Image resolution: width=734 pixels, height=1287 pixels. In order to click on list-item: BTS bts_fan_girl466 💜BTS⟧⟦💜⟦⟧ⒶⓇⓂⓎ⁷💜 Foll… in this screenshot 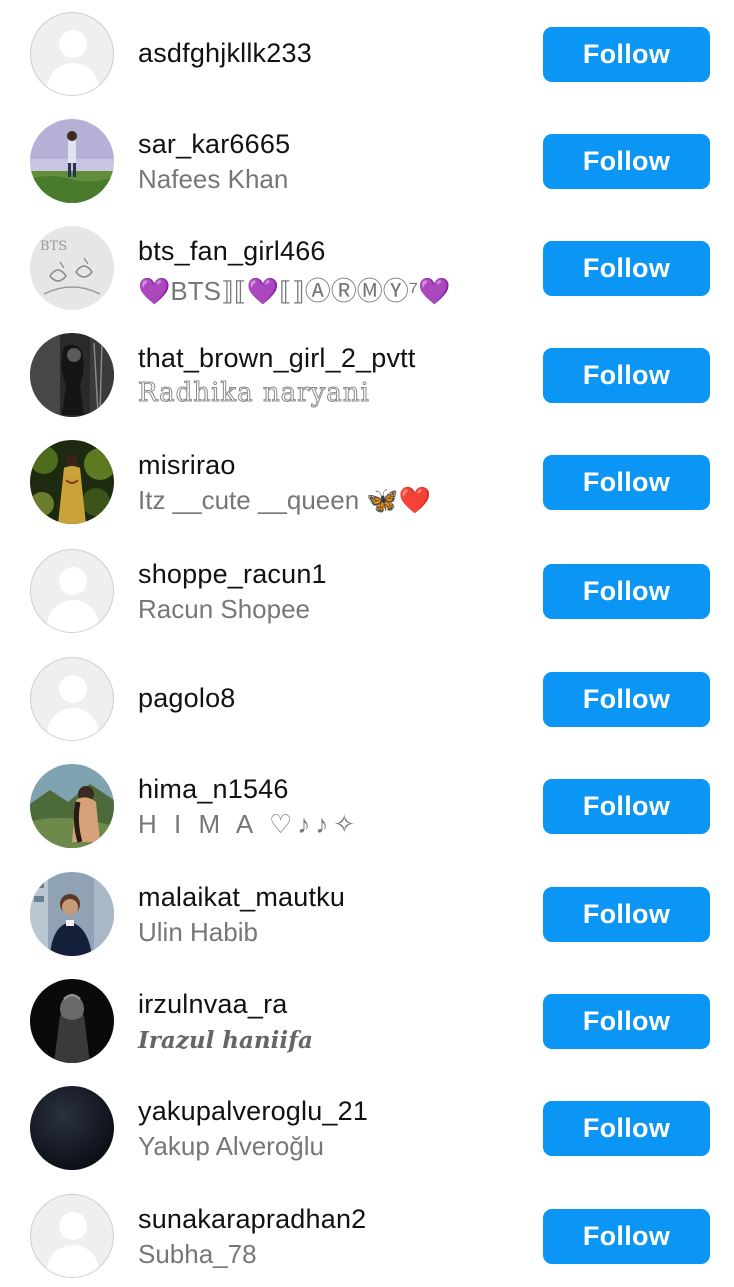, I will do `click(367, 267)`.